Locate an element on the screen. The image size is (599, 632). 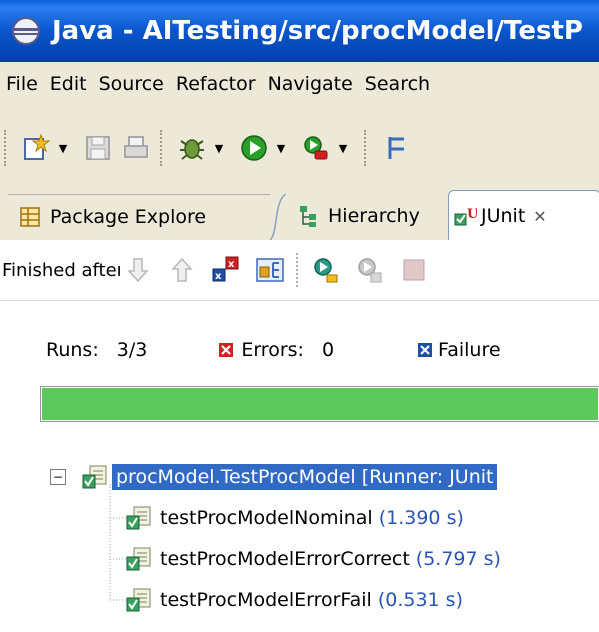
main-toolbar: ▼ ▼ ▼ ▼ is located at coordinates (299, 148).